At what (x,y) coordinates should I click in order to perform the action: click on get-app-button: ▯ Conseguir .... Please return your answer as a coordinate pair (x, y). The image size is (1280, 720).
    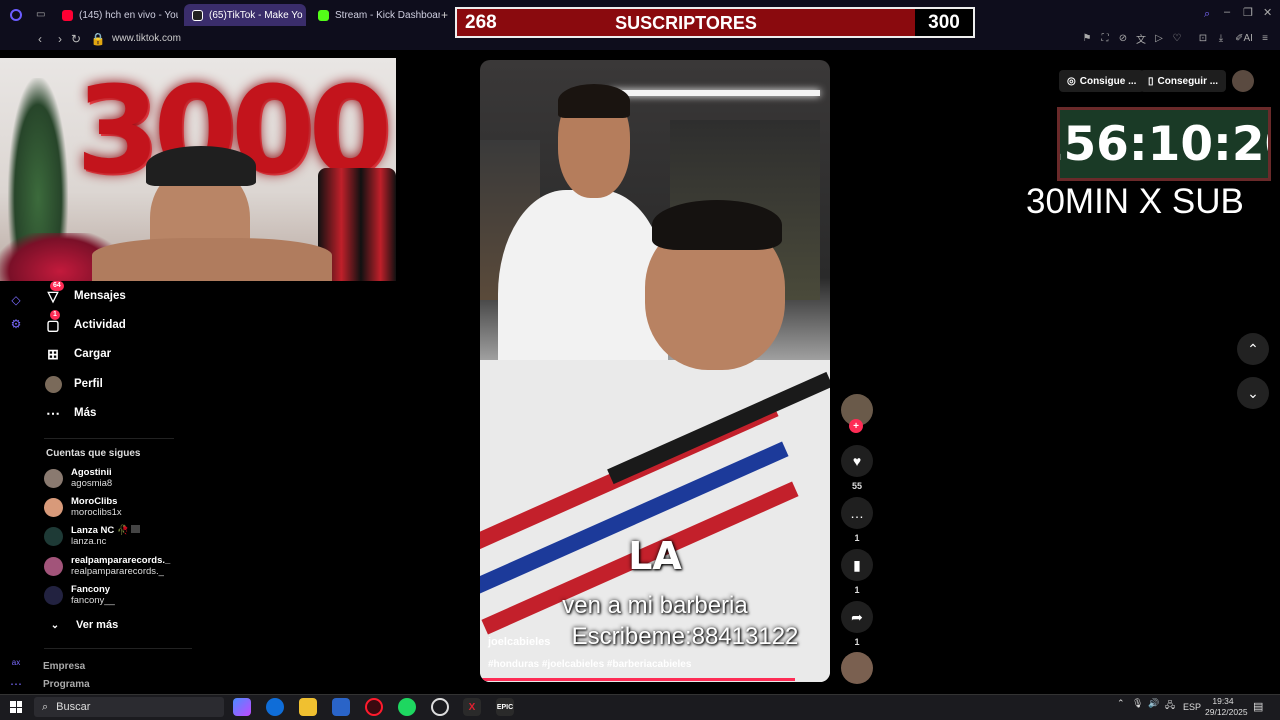
    Looking at the image, I should click on (1183, 81).